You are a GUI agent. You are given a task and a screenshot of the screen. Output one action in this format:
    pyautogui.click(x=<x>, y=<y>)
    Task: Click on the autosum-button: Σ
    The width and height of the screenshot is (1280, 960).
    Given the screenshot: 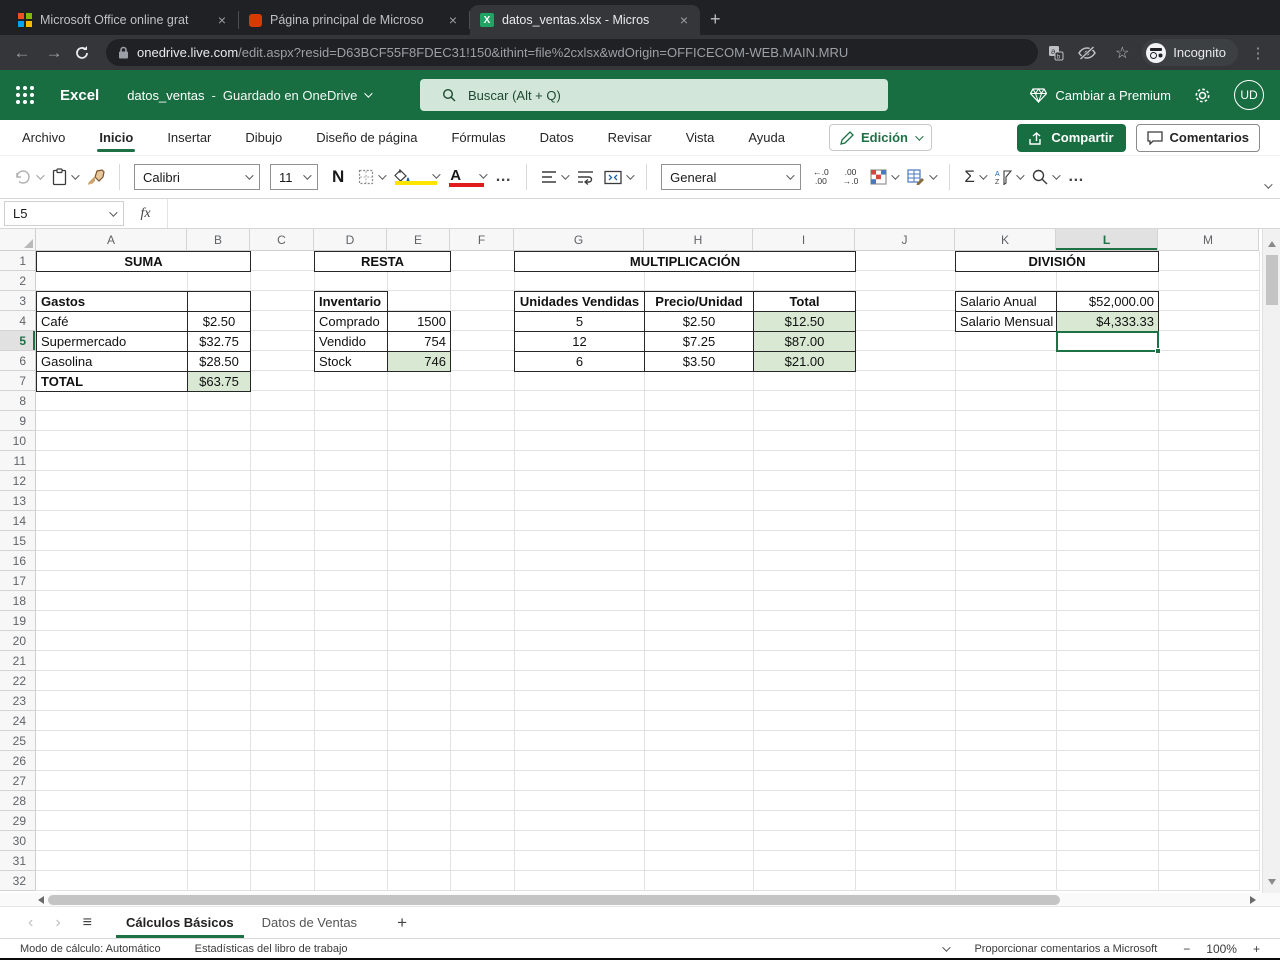 What is the action you would take?
    pyautogui.click(x=976, y=177)
    